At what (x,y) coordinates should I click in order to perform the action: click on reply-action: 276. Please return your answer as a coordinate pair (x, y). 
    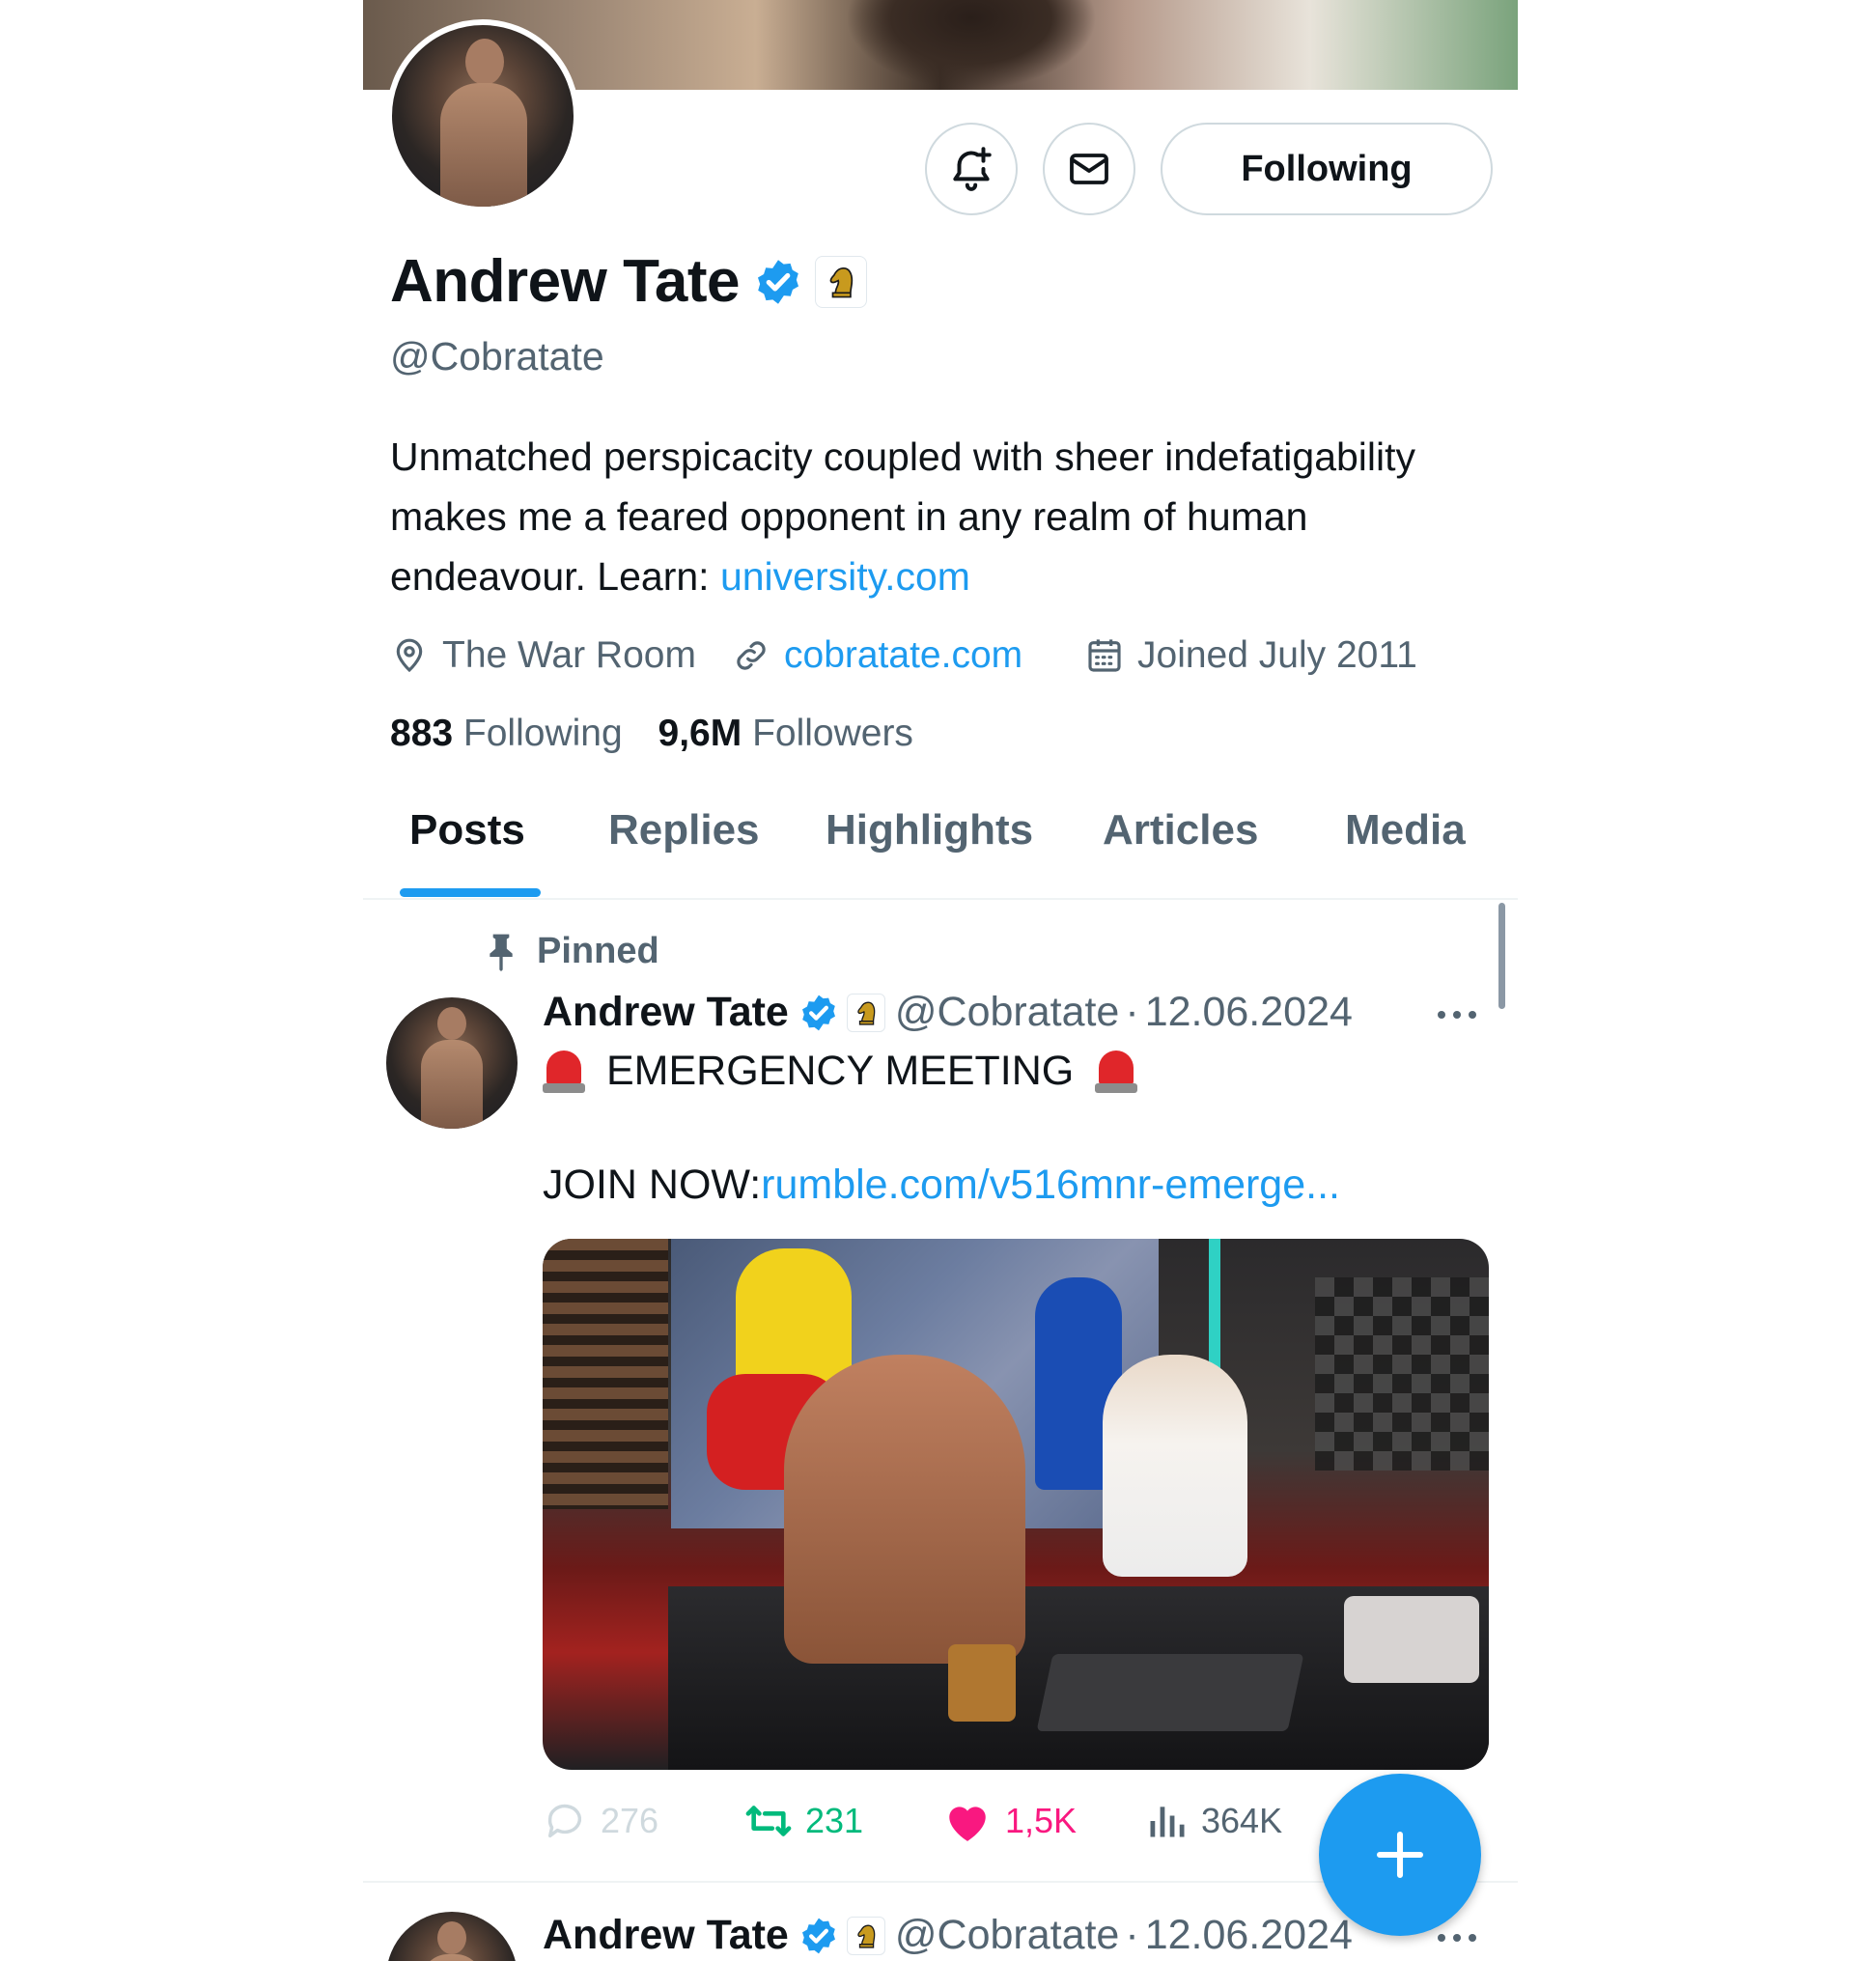
    Looking at the image, I should click on (601, 1821).